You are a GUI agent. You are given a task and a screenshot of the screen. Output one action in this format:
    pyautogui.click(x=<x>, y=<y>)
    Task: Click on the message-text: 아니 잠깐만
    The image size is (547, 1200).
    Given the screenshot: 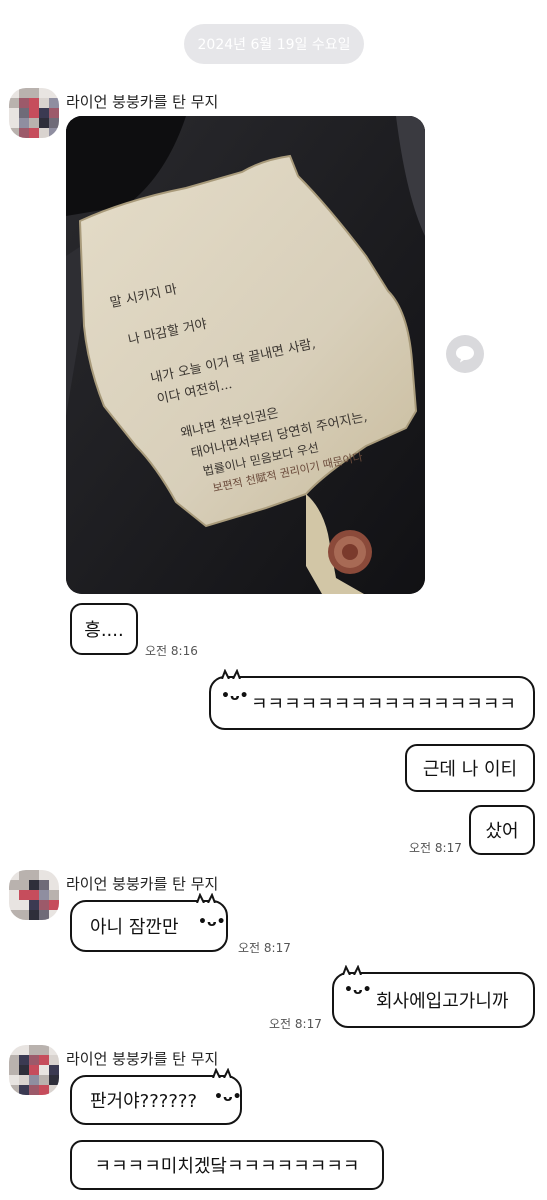 What is the action you would take?
    pyautogui.click(x=134, y=927)
    